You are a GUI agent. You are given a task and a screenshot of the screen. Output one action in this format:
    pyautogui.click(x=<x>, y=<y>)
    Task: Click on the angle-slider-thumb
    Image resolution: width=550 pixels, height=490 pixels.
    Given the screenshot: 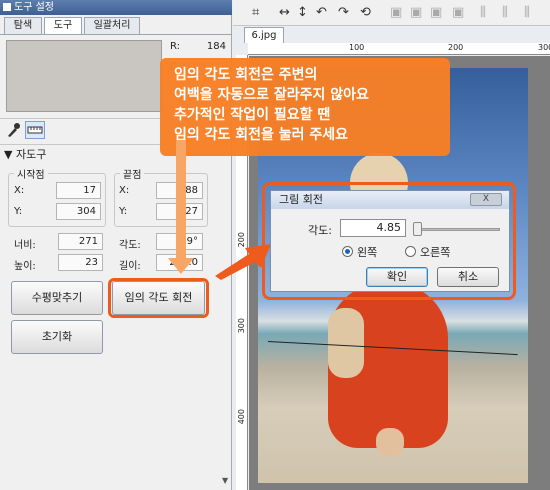 What is the action you would take?
    pyautogui.click(x=417, y=229)
    